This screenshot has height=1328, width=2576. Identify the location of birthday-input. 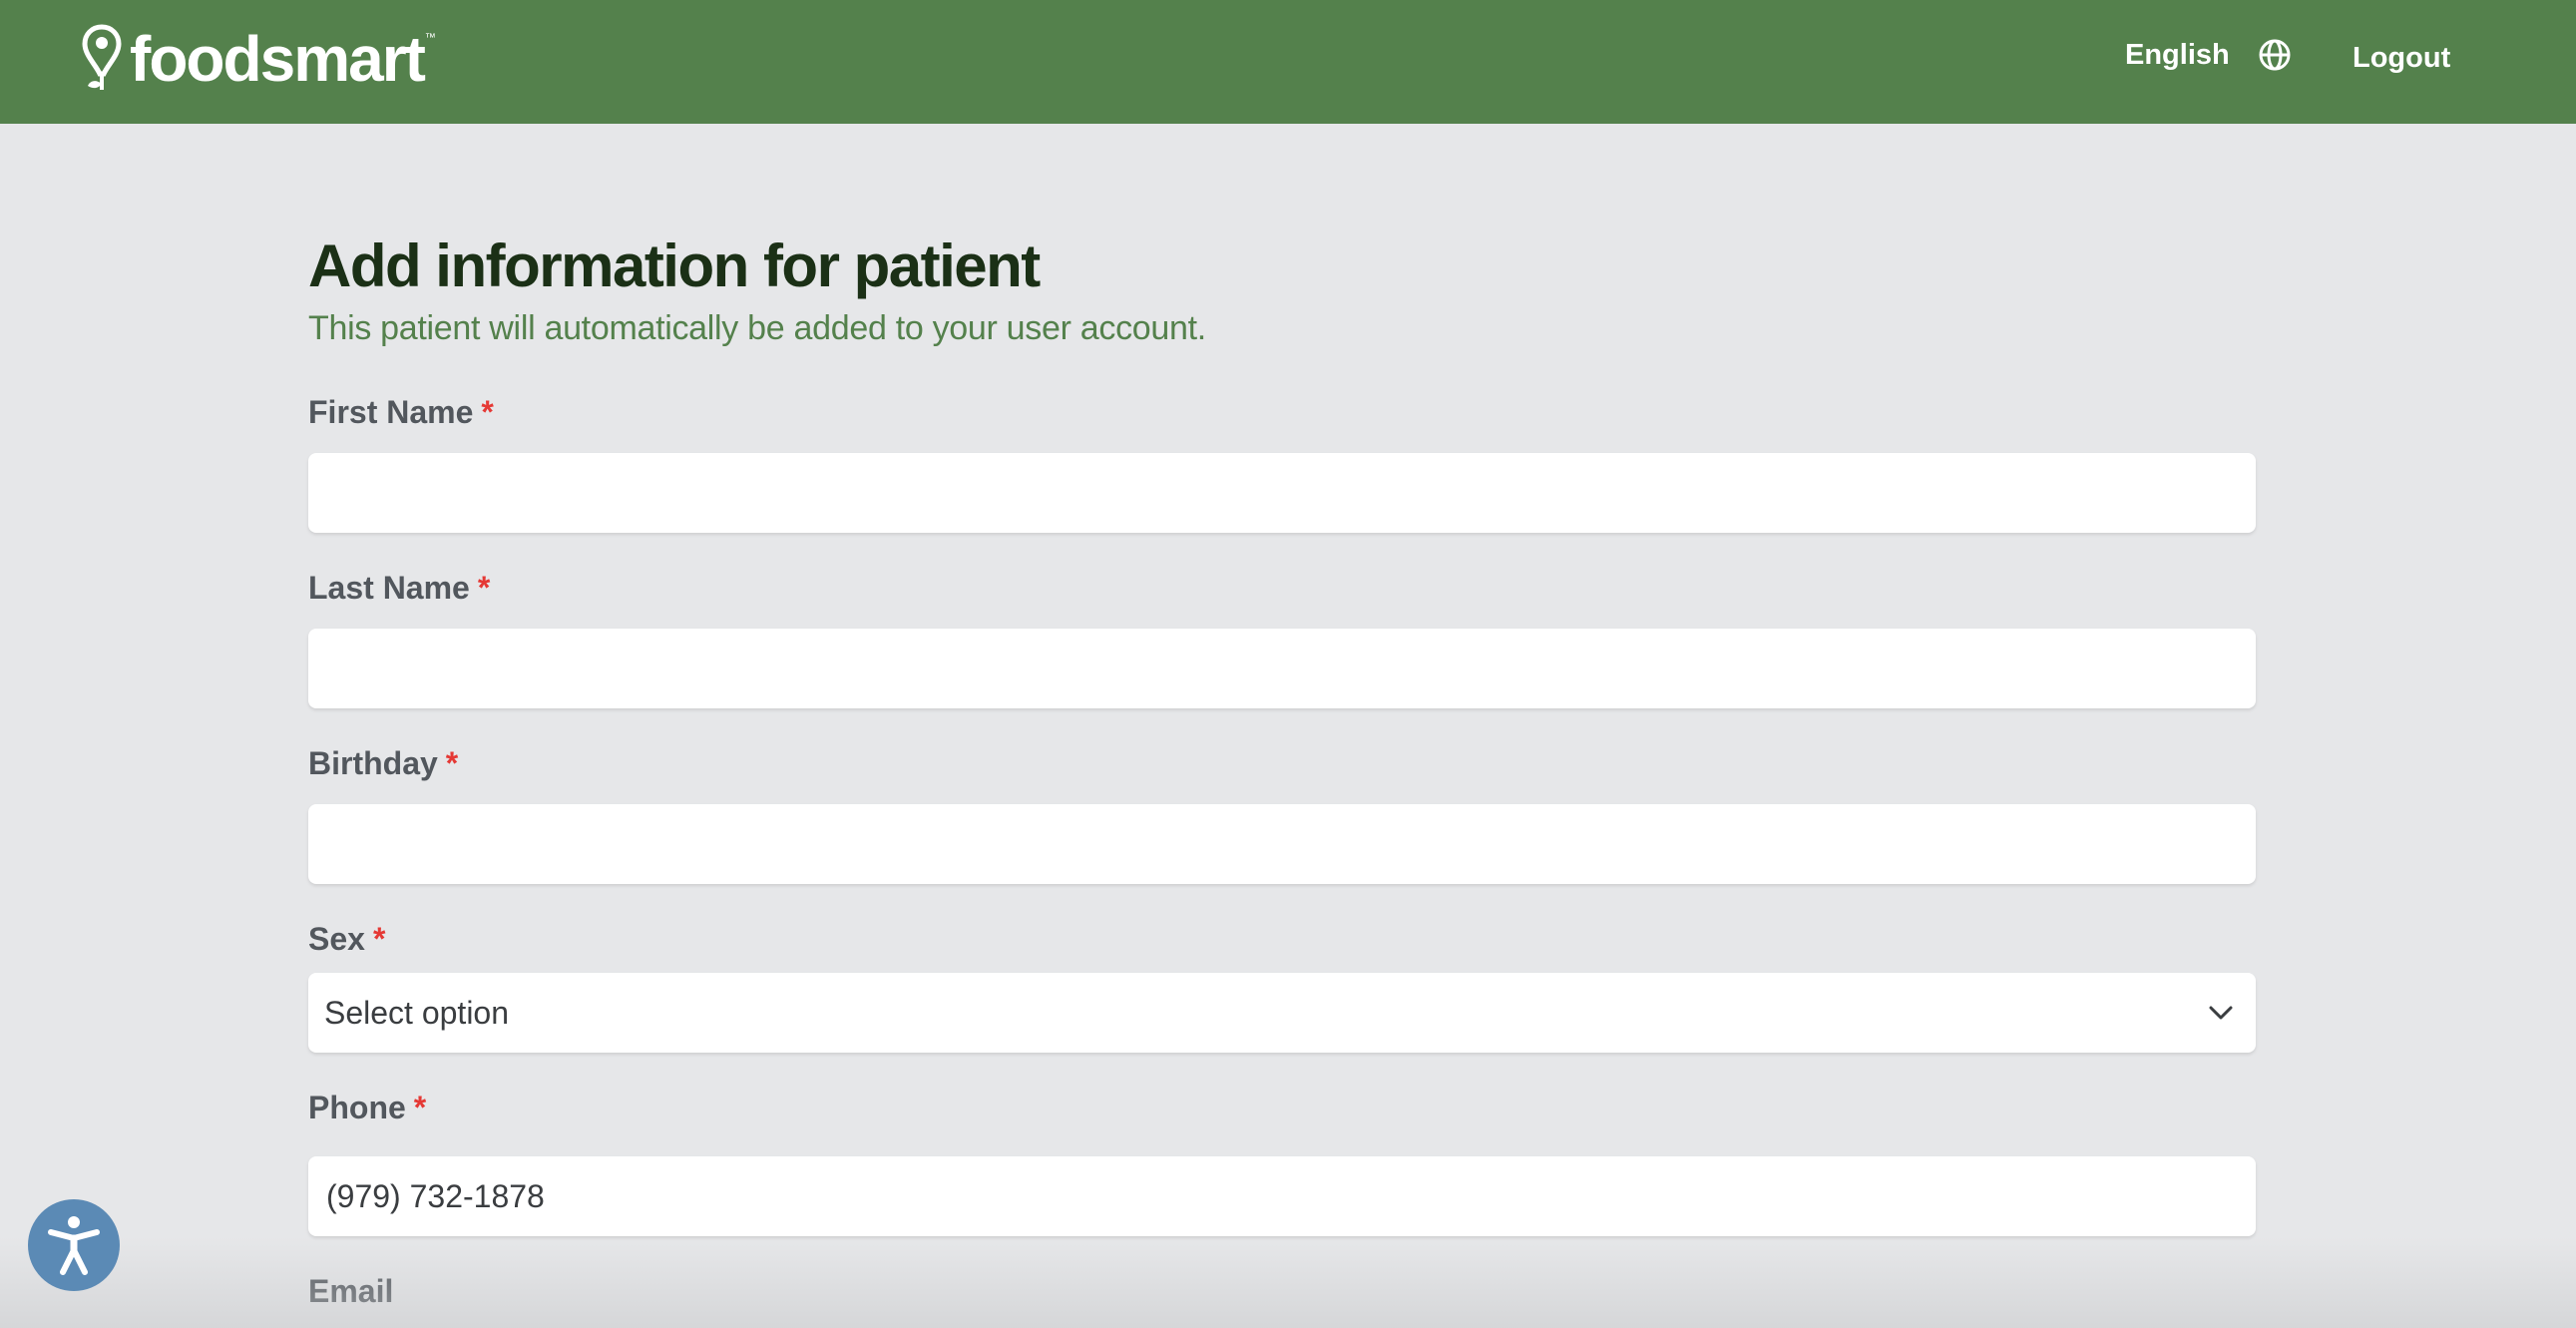
(1282, 844).